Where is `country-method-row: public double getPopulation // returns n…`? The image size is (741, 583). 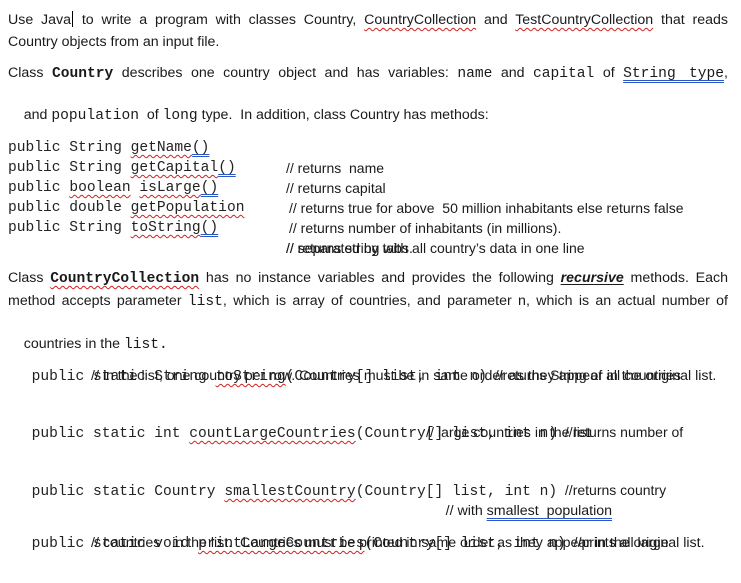
country-method-row: public double getPopulation // returns n… is located at coordinates (370, 207).